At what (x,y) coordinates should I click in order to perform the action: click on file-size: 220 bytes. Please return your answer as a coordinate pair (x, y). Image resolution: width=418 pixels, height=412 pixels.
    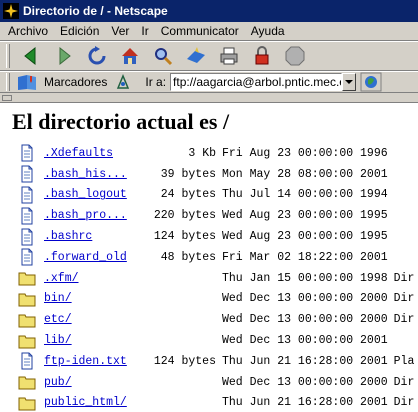
    Looking at the image, I should click on (184, 216).